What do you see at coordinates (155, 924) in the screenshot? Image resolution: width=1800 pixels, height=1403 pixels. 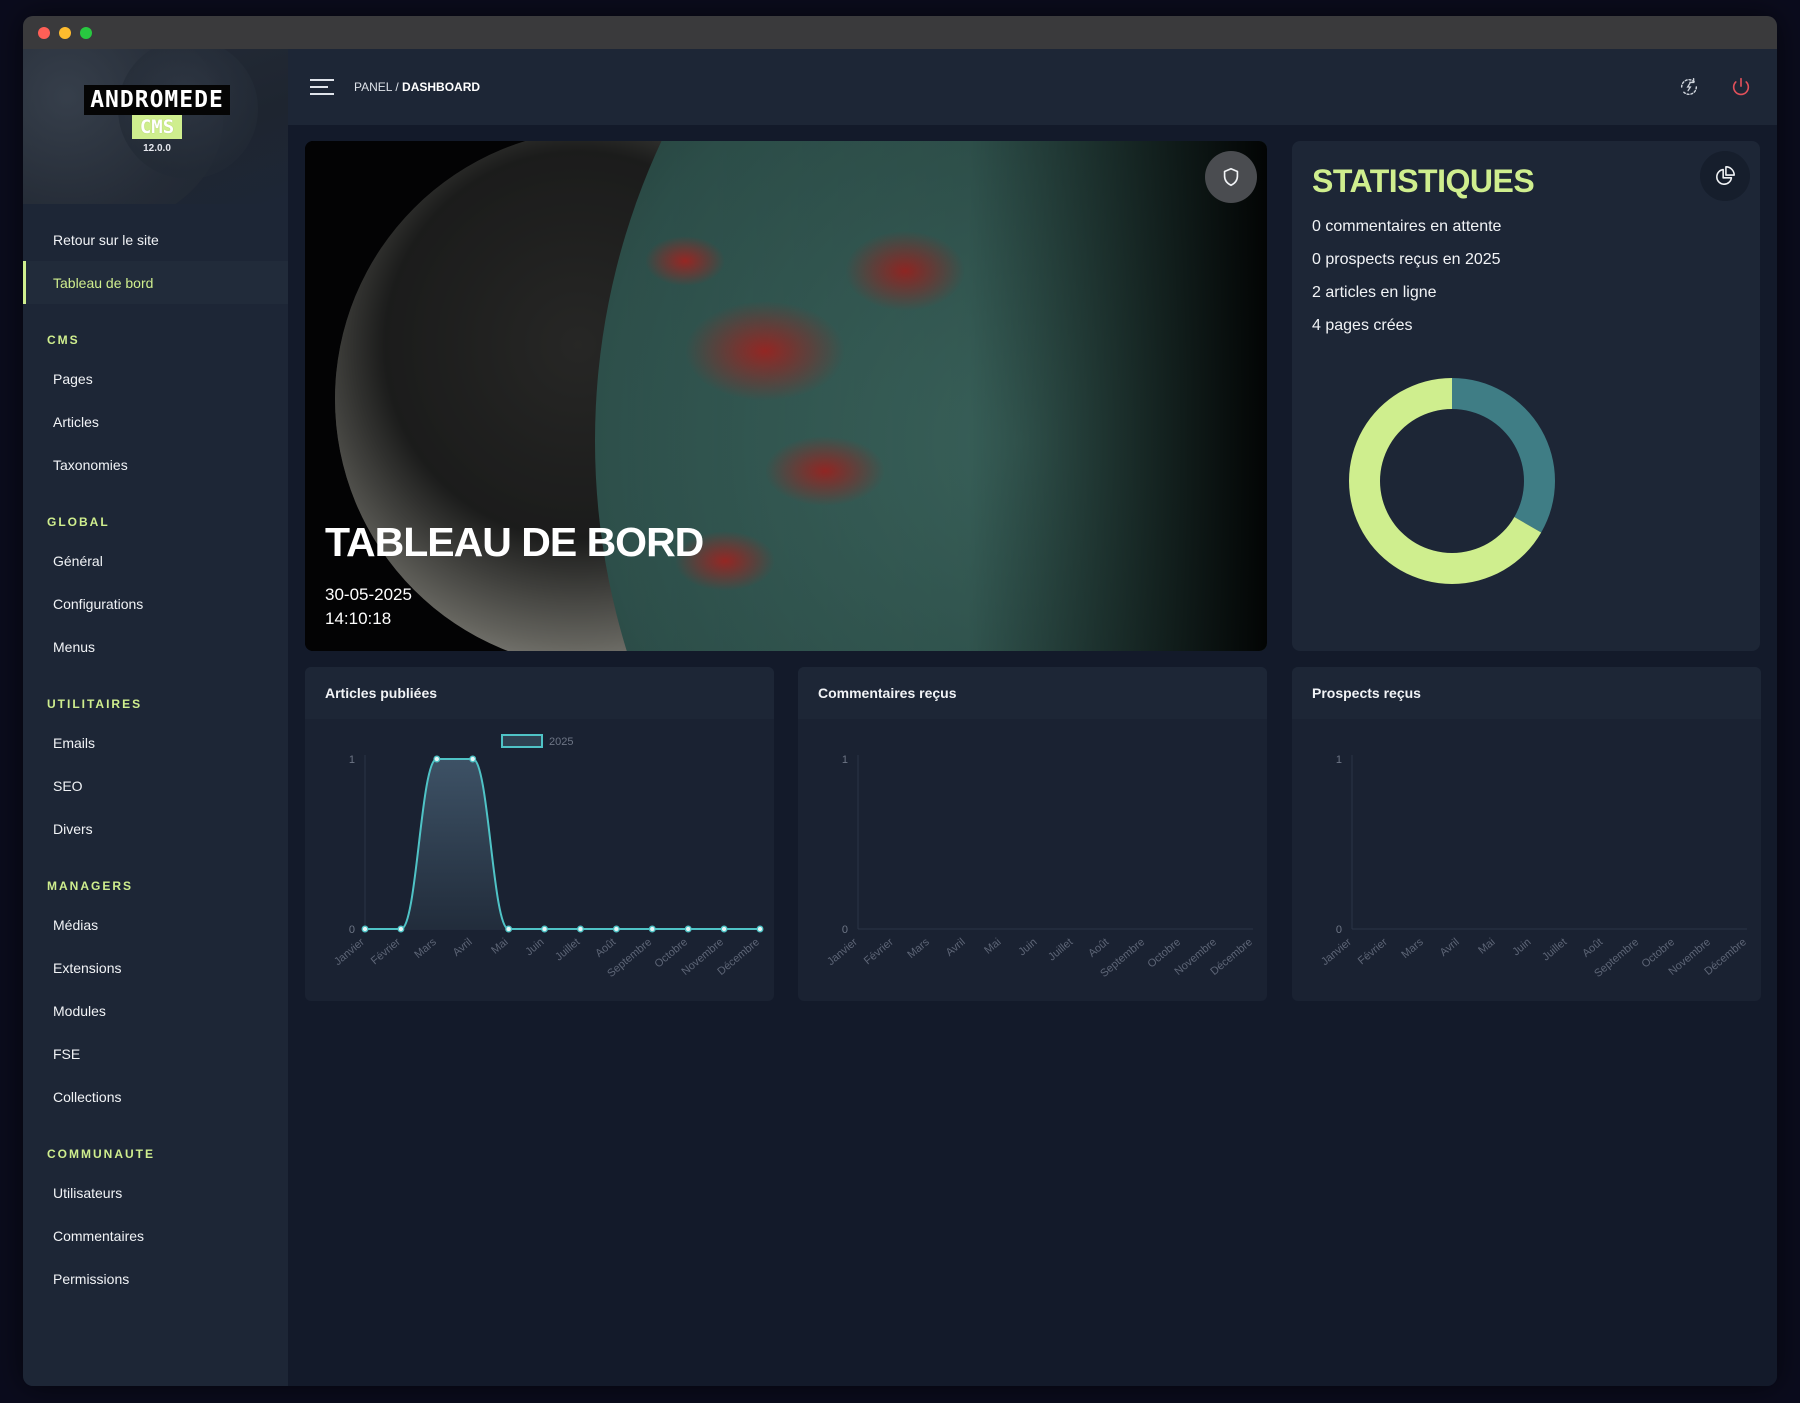 I see `sidebar-item-medias: Médias` at bounding box center [155, 924].